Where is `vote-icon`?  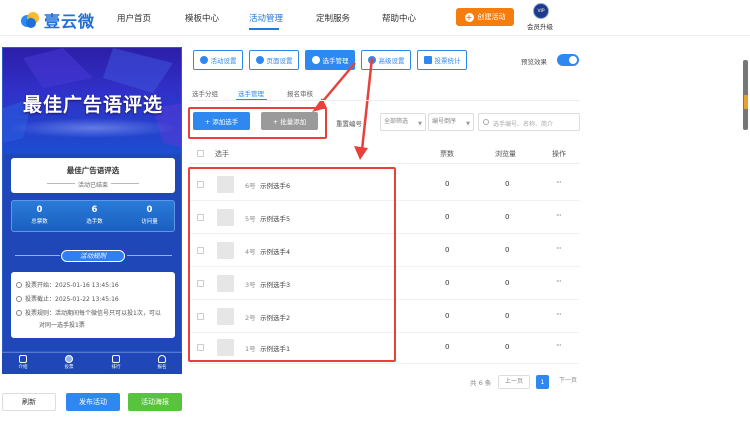 vote-icon is located at coordinates (69, 359).